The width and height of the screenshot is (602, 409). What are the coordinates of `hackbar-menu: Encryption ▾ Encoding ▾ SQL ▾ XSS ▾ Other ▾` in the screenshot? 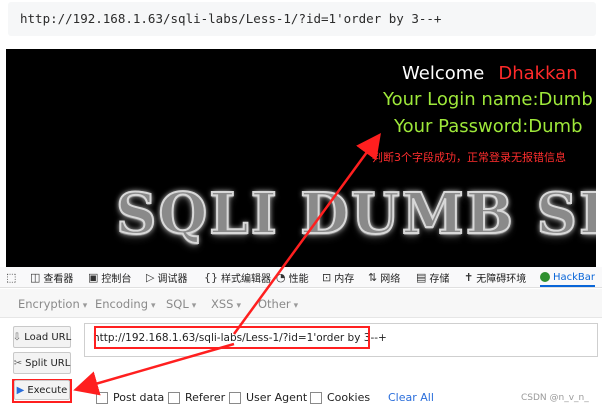 It's located at (301, 303).